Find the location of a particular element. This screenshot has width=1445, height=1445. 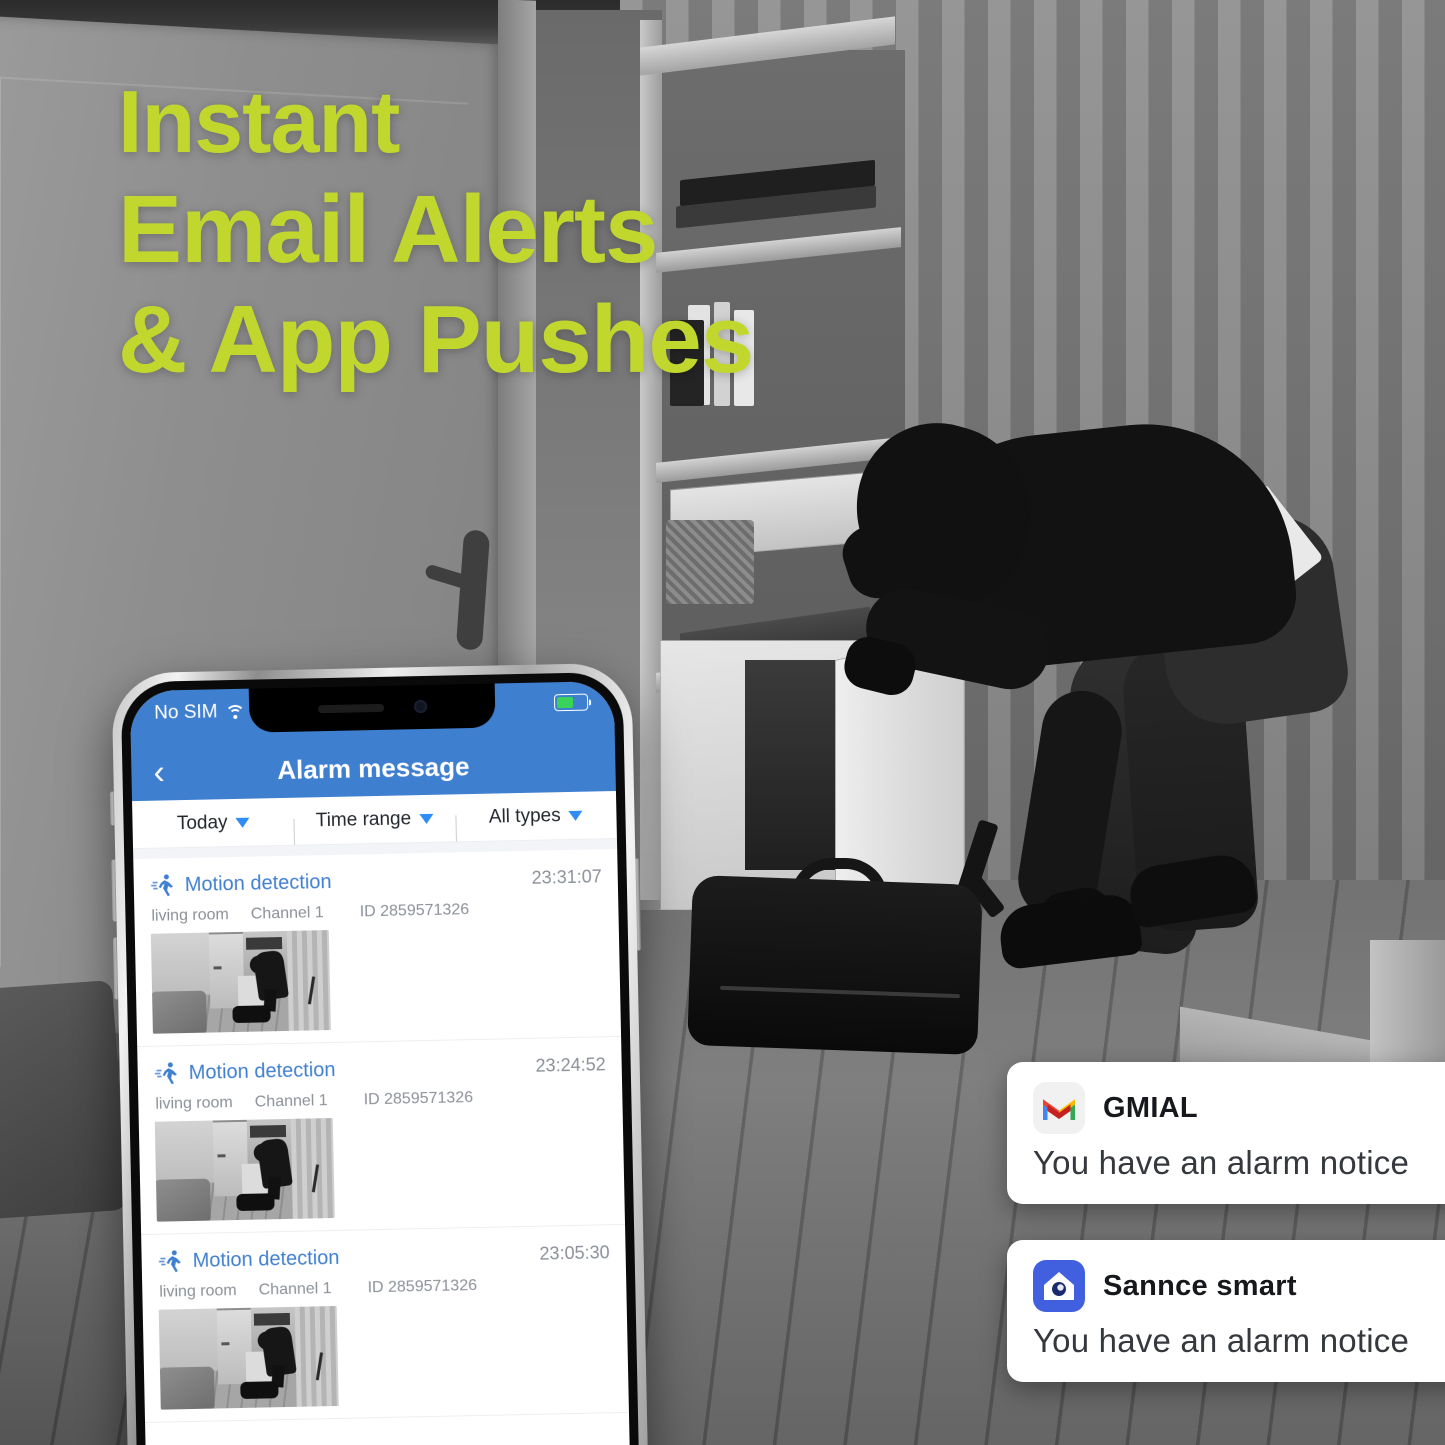

notification-card-gmail: GMIAL You have an alarm notice is located at coordinates (1226, 1133).